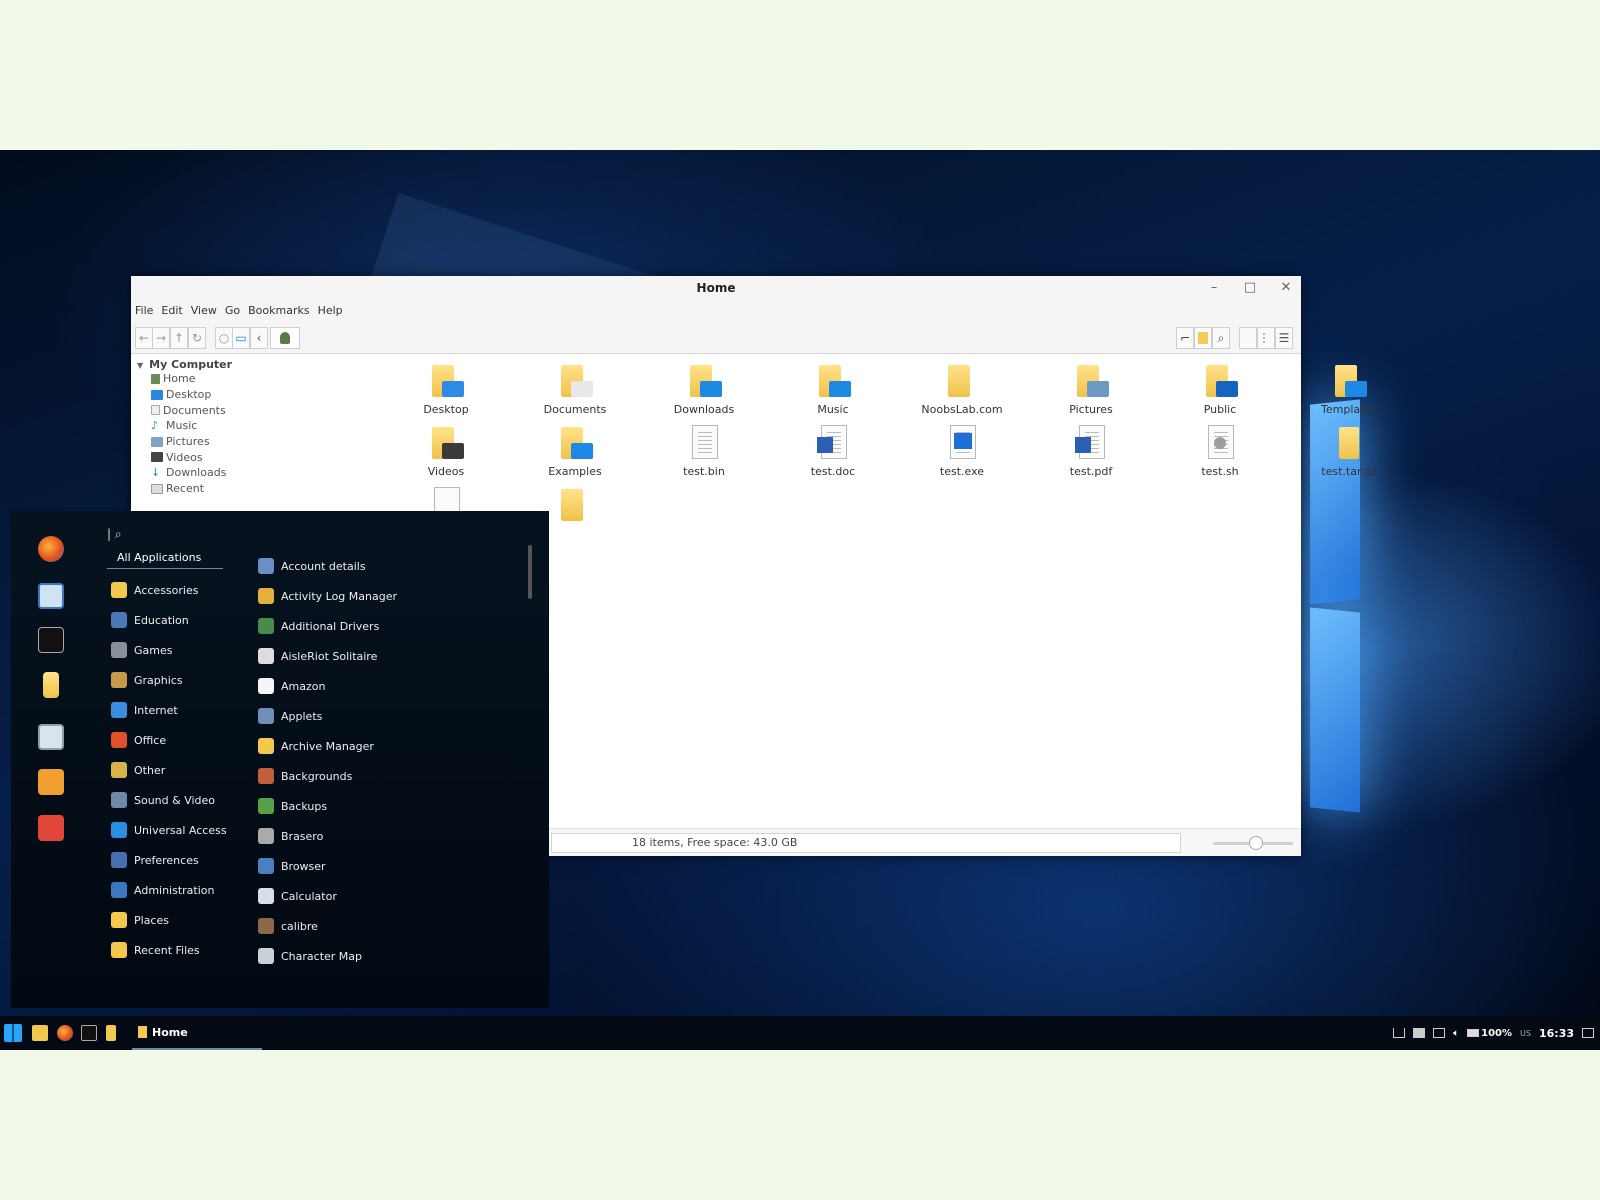  I want to click on volume-icon: 🔈︎, so click(1456, 1033).